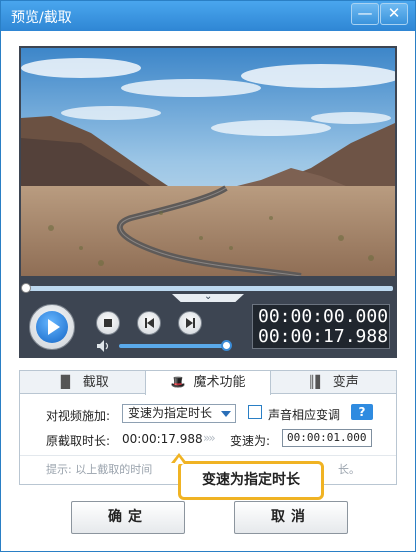 The width and height of the screenshot is (416, 552). What do you see at coordinates (78, 416) in the screenshot?
I see `apply-effect-label: 对视频施加:` at bounding box center [78, 416].